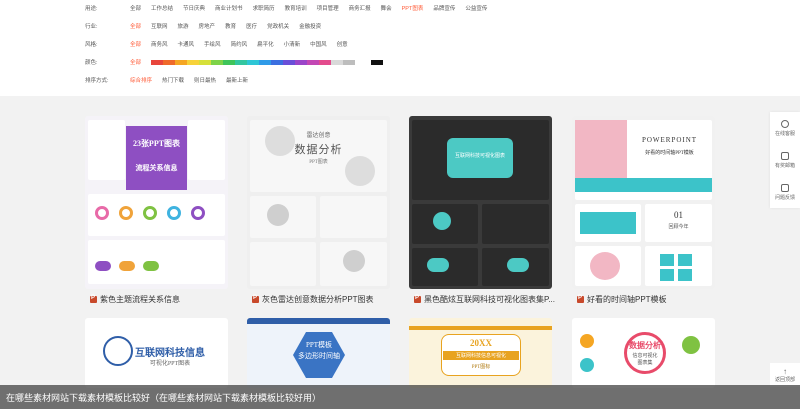 This screenshot has width=800, height=409. Describe the element at coordinates (212, 44) in the screenshot. I see `filter-option: 手绘风` at that location.